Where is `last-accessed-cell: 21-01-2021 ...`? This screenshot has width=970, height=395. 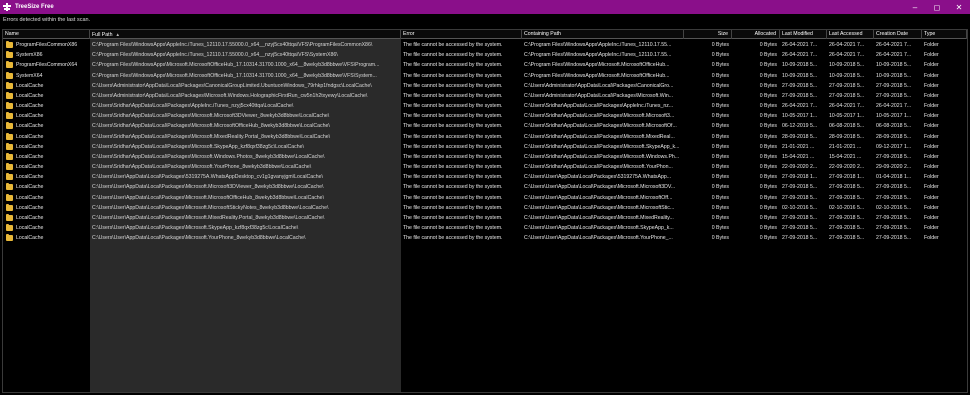 last-accessed-cell: 21-01-2021 ... is located at coordinates (845, 146).